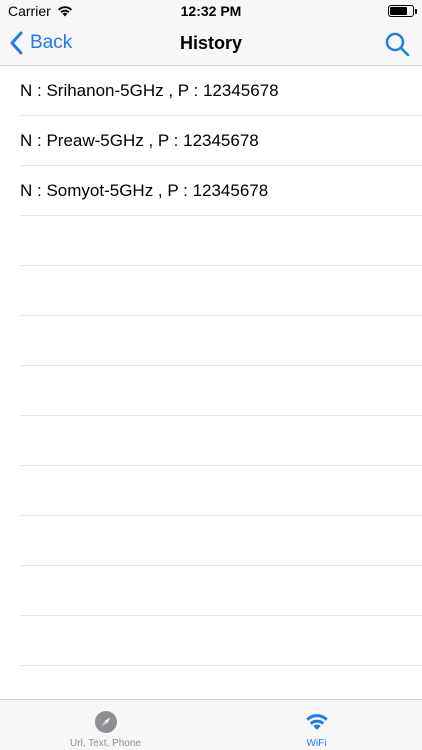 Image resolution: width=422 pixels, height=750 pixels. I want to click on status-time: 12:32 PM, so click(211, 11).